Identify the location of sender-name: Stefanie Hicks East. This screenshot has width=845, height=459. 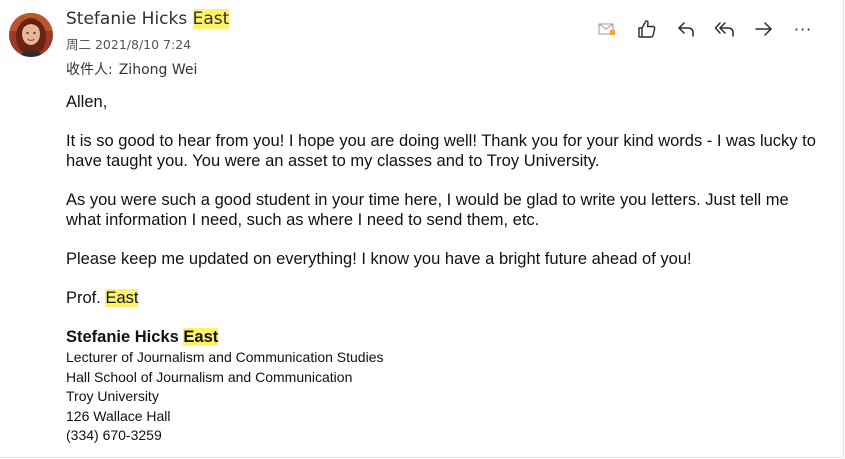
(148, 19).